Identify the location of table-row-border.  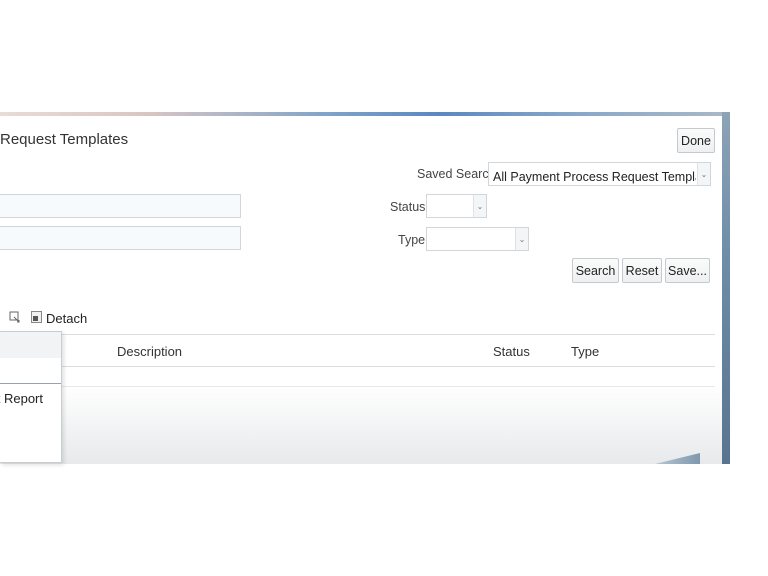
(357, 386).